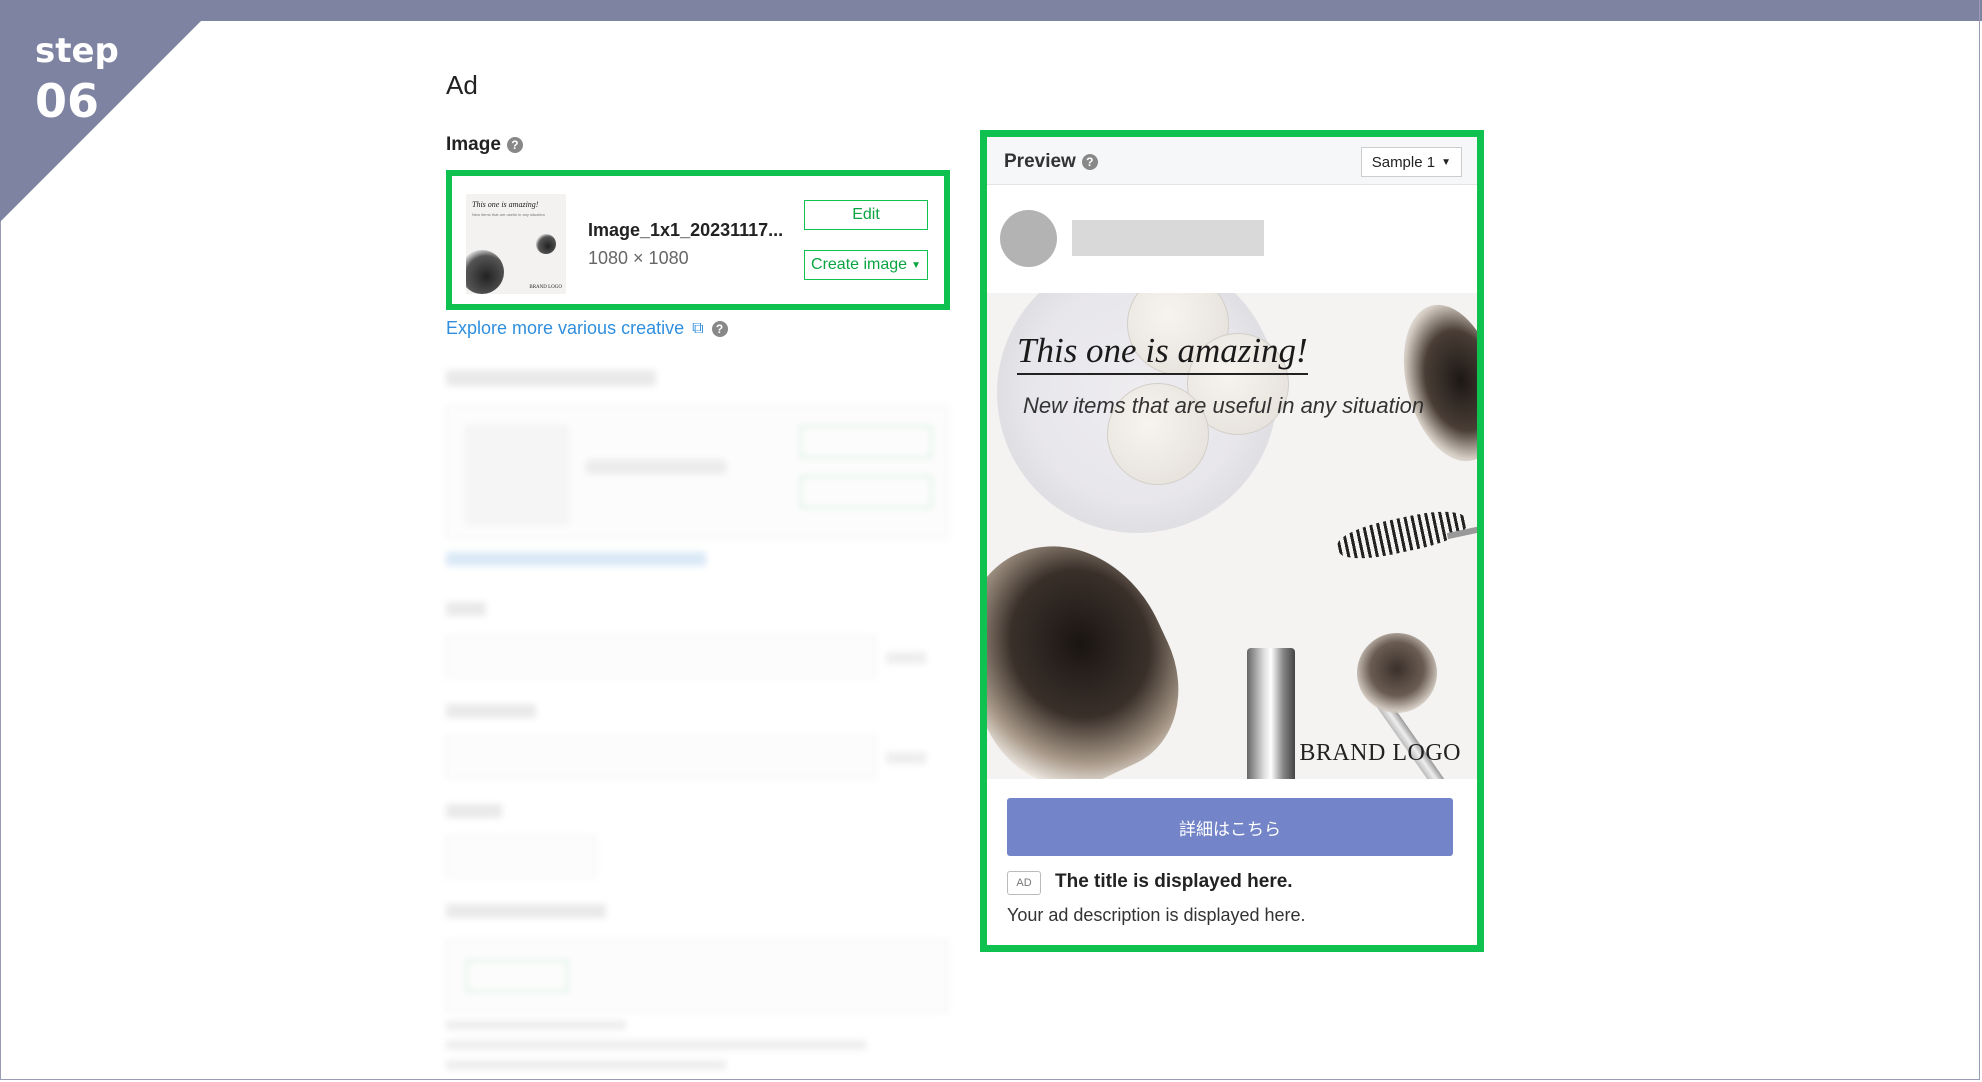 Image resolution: width=1982 pixels, height=1082 pixels. What do you see at coordinates (1156, 915) in the screenshot?
I see `ad-description: Your ad description is displayed here.` at bounding box center [1156, 915].